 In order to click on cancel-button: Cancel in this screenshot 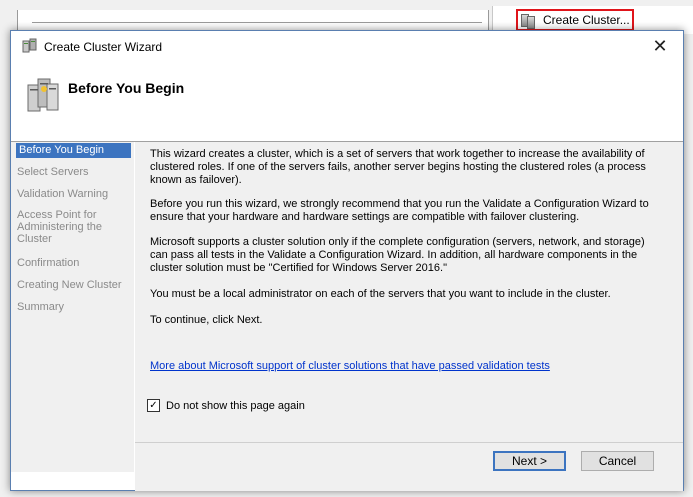, I will do `click(617, 461)`.